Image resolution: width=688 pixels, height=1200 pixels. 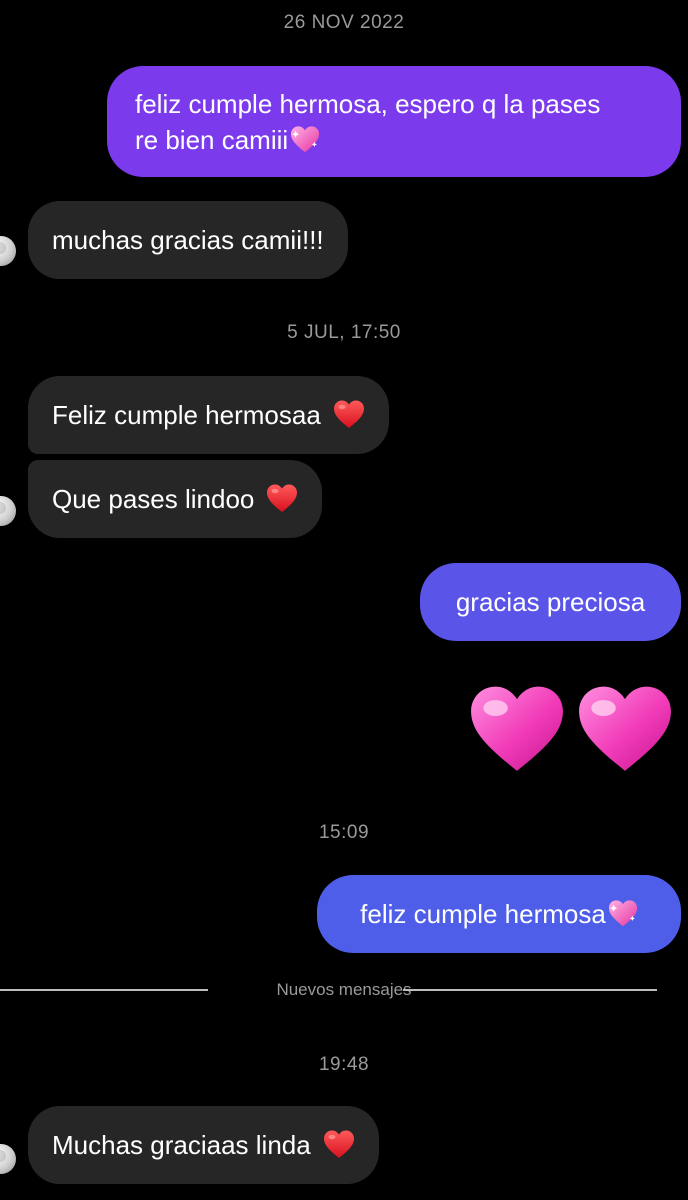 I want to click on message-text: Feliz cumple hermosaa, so click(x=186, y=414).